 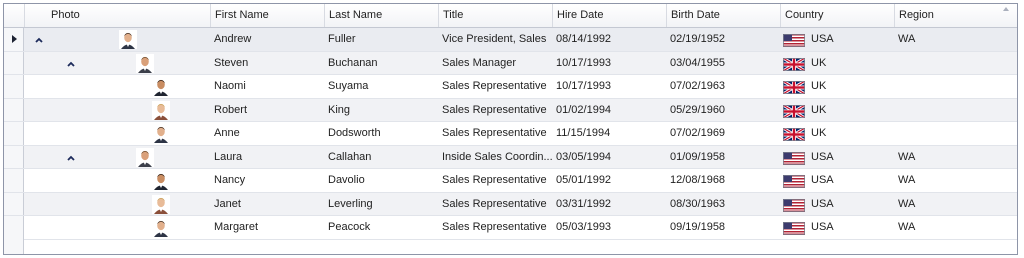 I want to click on header-title: Title, so click(x=495, y=15).